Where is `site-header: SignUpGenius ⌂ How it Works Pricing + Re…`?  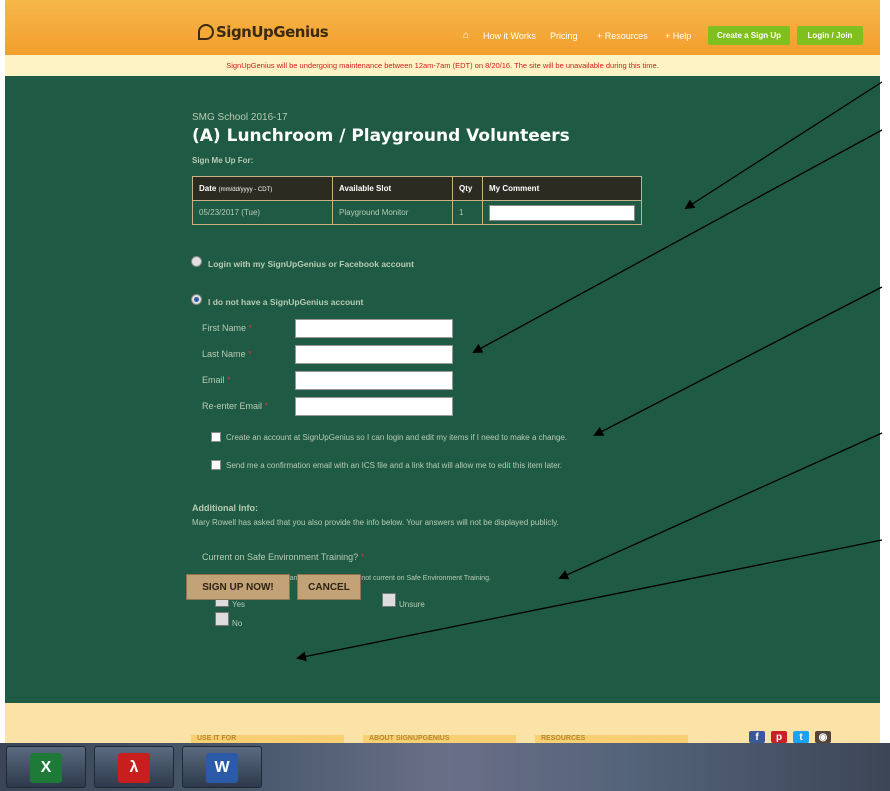
site-header: SignUpGenius ⌂ How it Works Pricing + Re… is located at coordinates (442, 27).